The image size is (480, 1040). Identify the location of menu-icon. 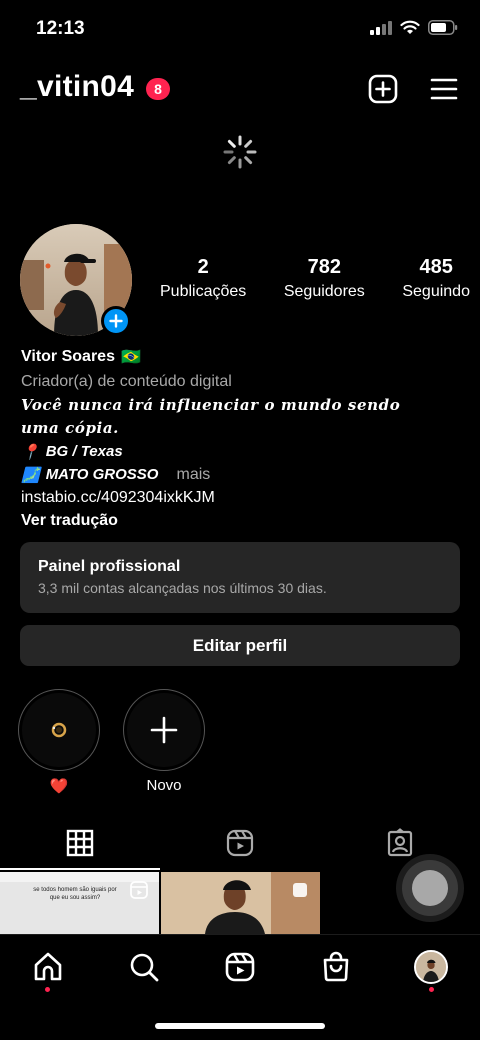
(444, 89).